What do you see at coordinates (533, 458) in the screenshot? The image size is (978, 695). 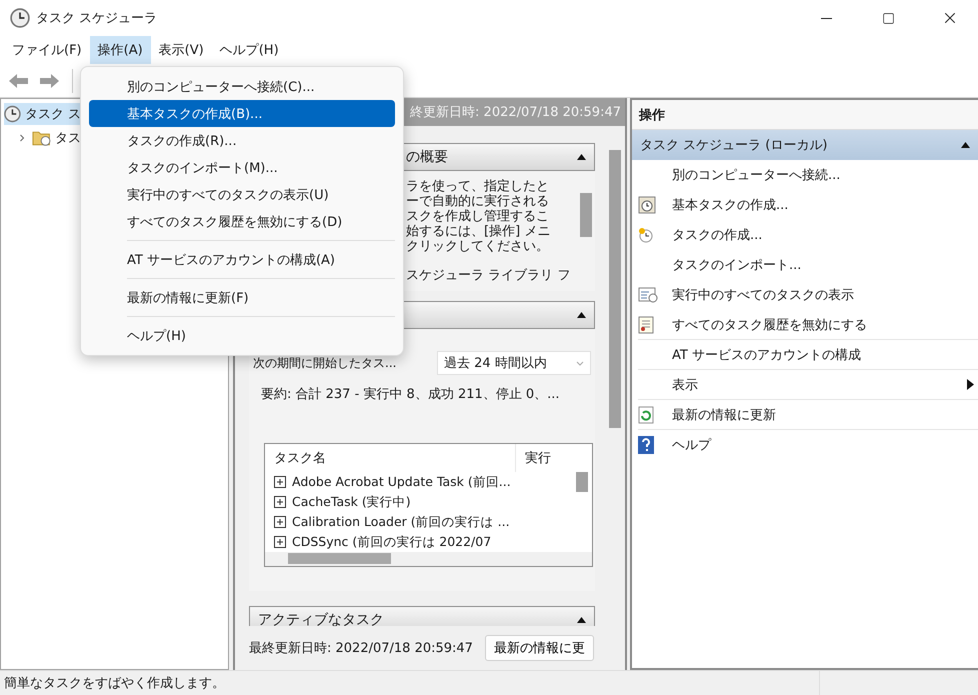 I see `column-header: 実行` at bounding box center [533, 458].